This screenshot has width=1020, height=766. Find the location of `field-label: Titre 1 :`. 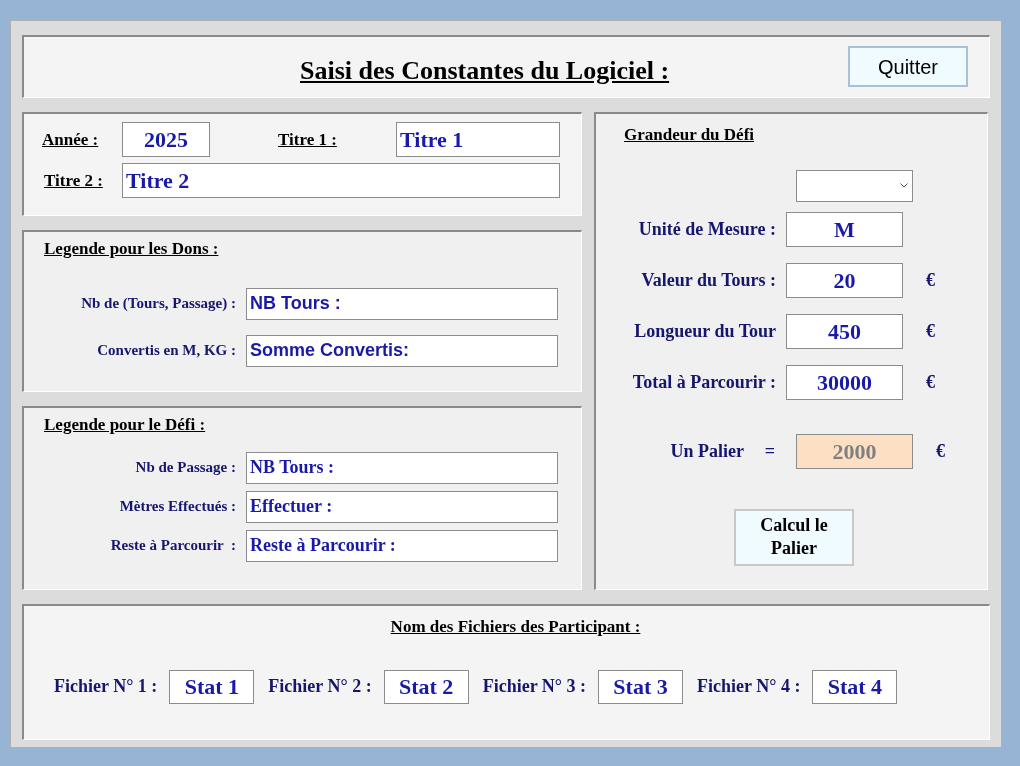

field-label: Titre 1 : is located at coordinates (308, 139).